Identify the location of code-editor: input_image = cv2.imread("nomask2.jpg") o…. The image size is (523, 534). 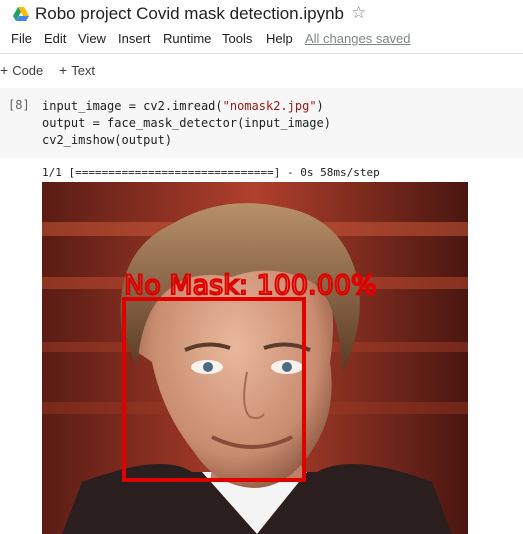
(186, 123).